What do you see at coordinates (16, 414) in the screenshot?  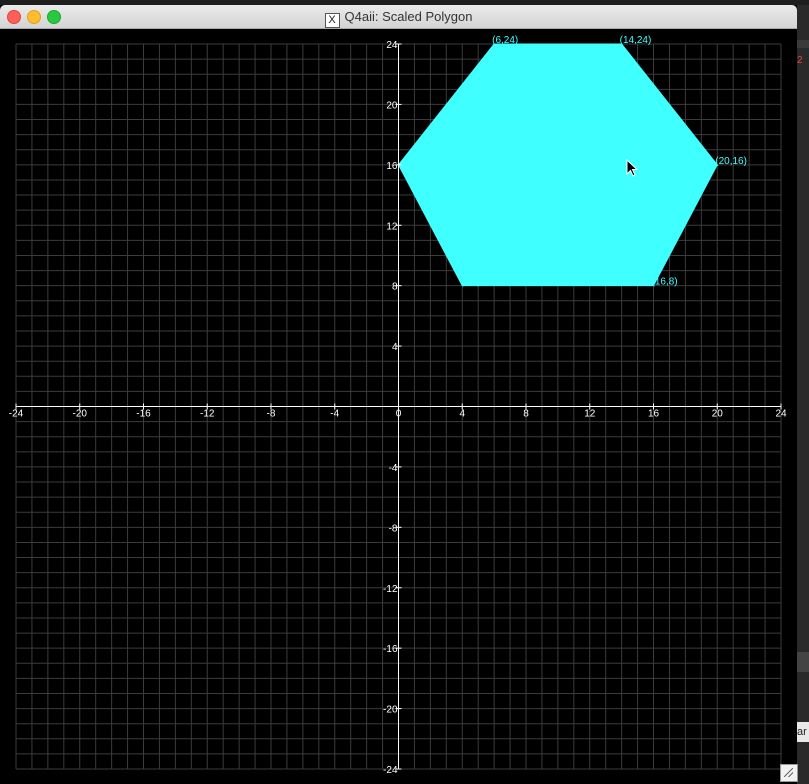 I see `x-tick-label: -24` at bounding box center [16, 414].